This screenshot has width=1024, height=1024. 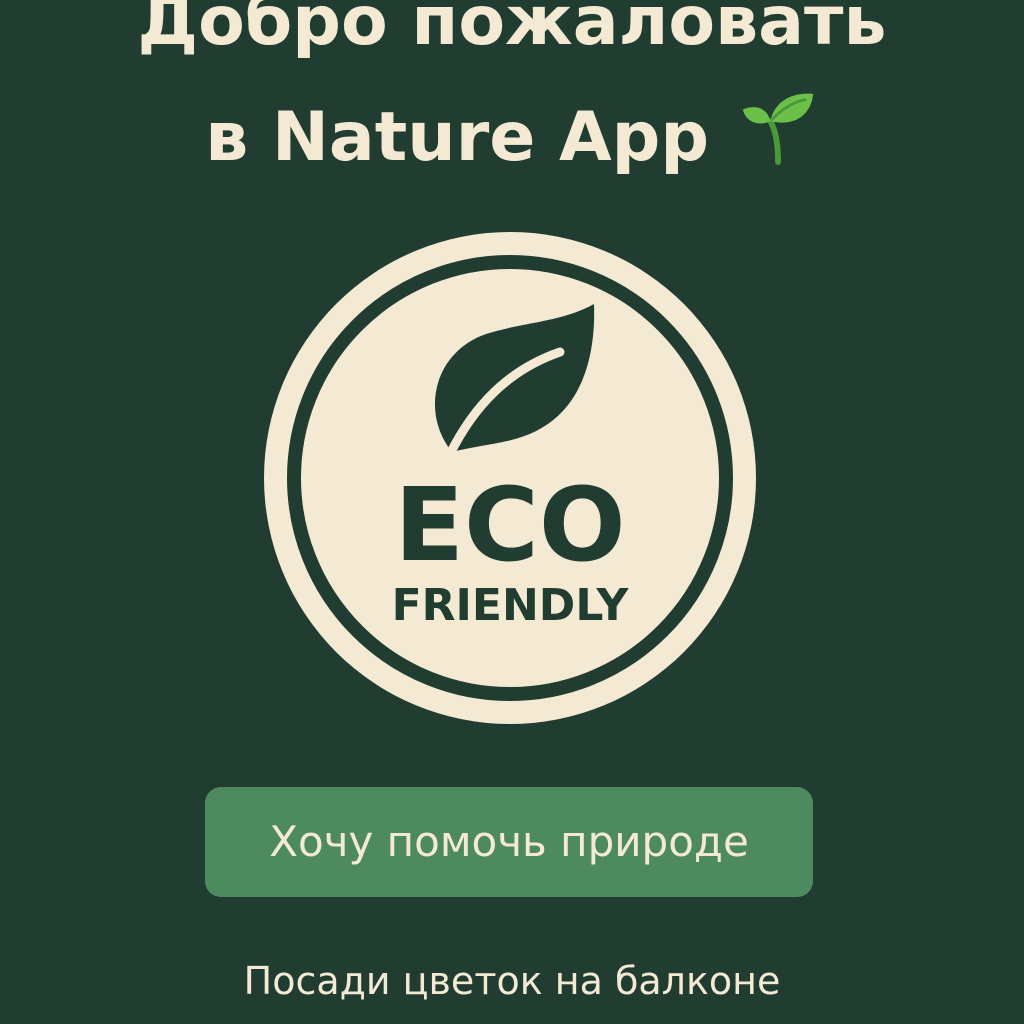 I want to click on help-nature-button: Хочу помочь природе, so click(x=509, y=842).